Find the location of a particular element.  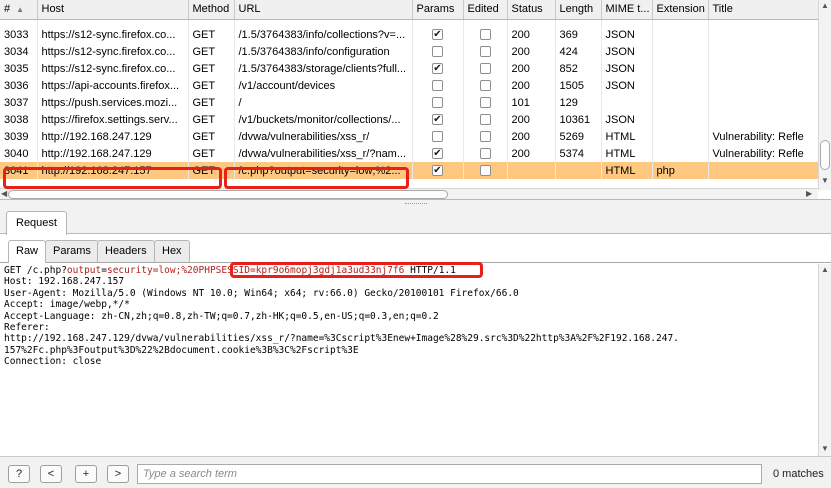

cell-number: 3036 is located at coordinates (19, 85).